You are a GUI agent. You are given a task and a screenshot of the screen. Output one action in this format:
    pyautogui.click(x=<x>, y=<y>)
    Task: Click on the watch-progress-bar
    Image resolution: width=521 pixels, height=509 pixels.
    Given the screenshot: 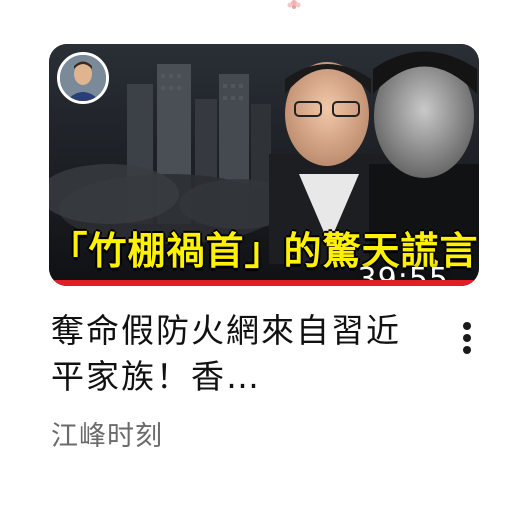 What is the action you would take?
    pyautogui.click(x=264, y=283)
    